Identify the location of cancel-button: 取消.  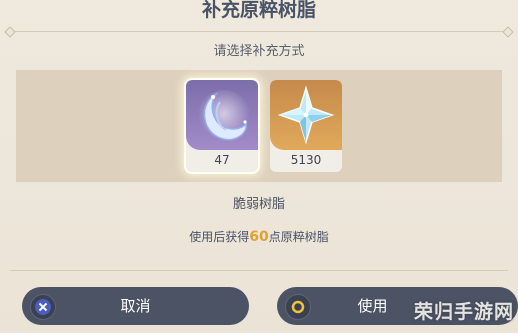
(135, 306).